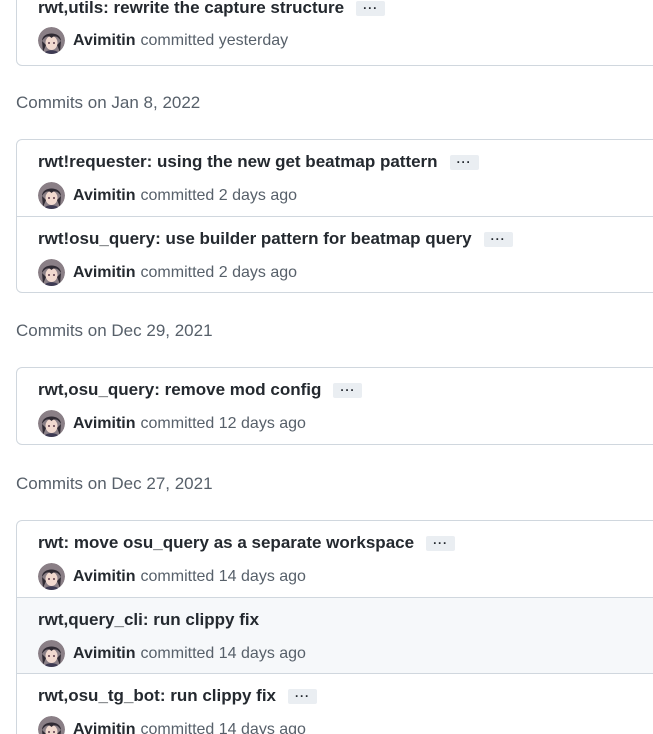  What do you see at coordinates (114, 483) in the screenshot?
I see `commit-group-date: Commits on Dec 27, 2021` at bounding box center [114, 483].